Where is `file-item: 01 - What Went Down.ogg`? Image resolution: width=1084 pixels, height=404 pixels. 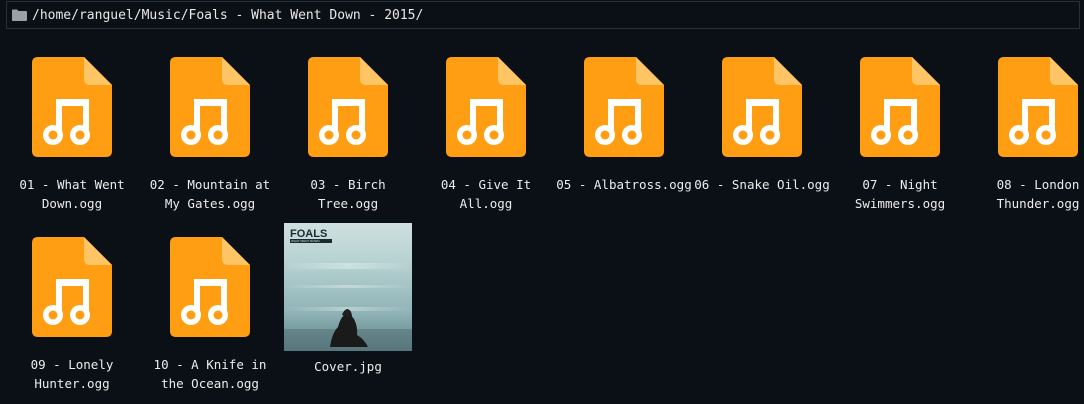 file-item: 01 - What Went Down.ogg is located at coordinates (72, 135).